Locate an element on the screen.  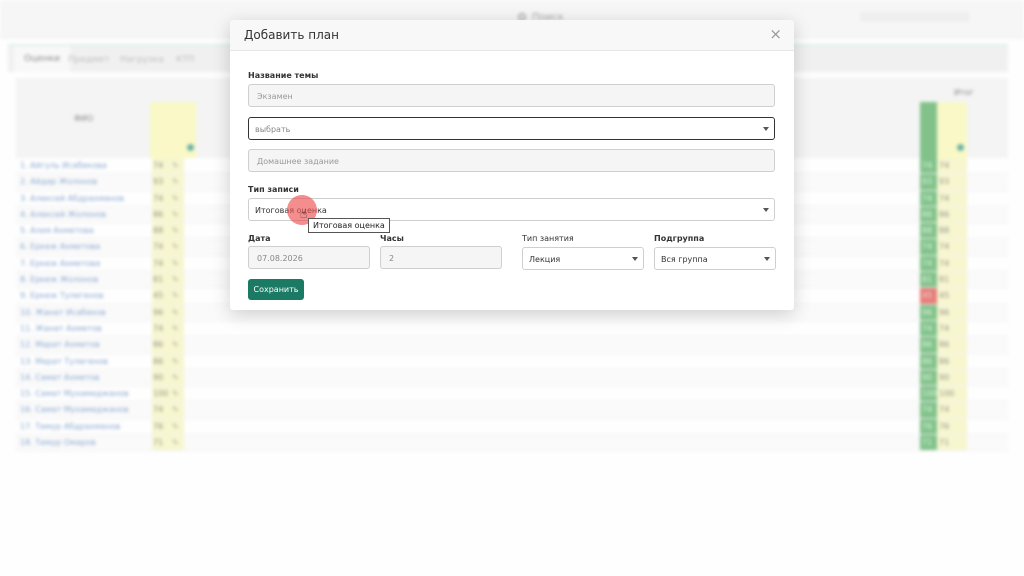
save-button: Сохранить is located at coordinates (276, 289).